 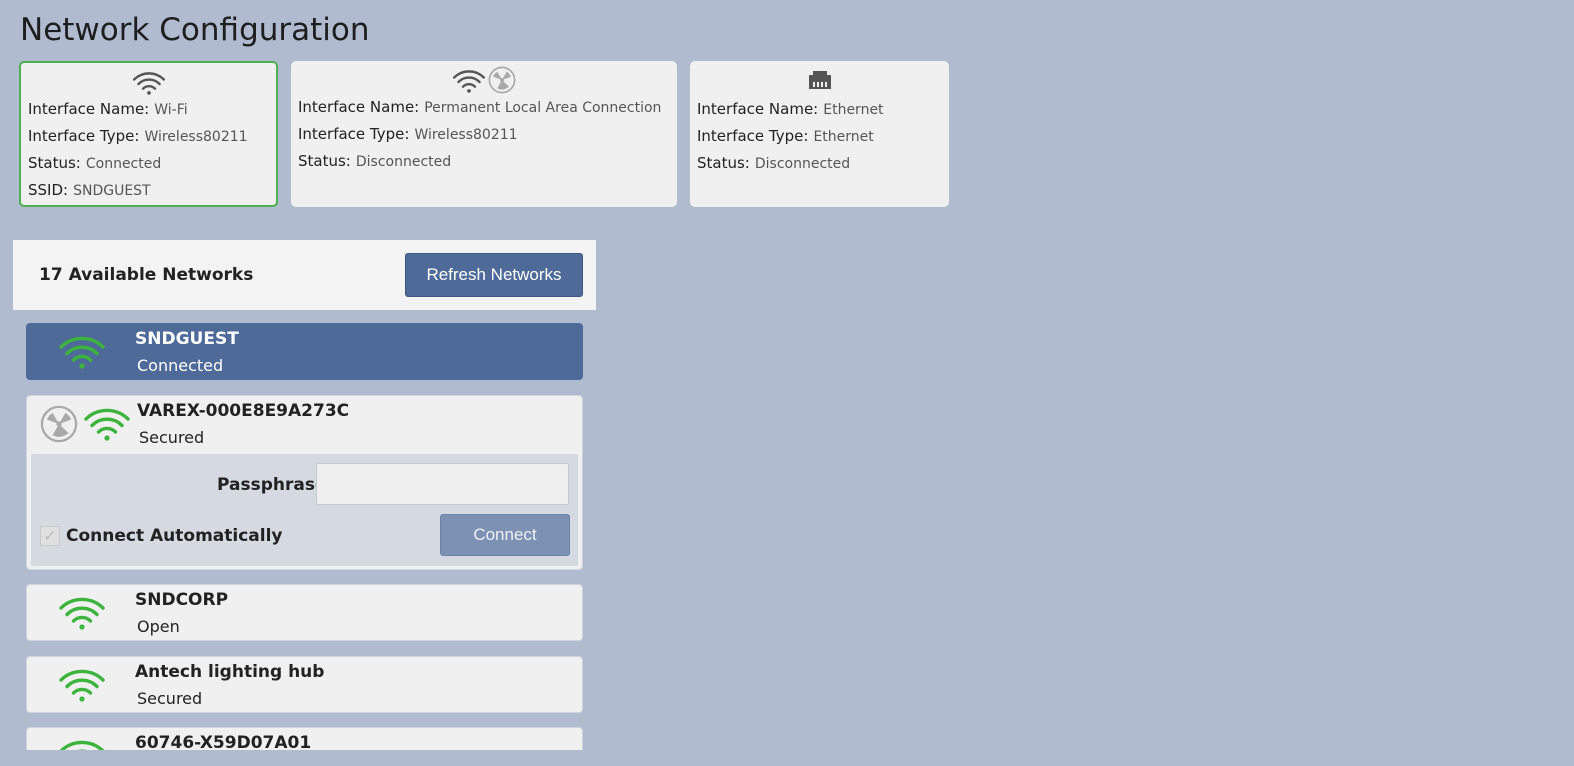 I want to click on refresh-networks-button: Refresh Networks, so click(x=494, y=275).